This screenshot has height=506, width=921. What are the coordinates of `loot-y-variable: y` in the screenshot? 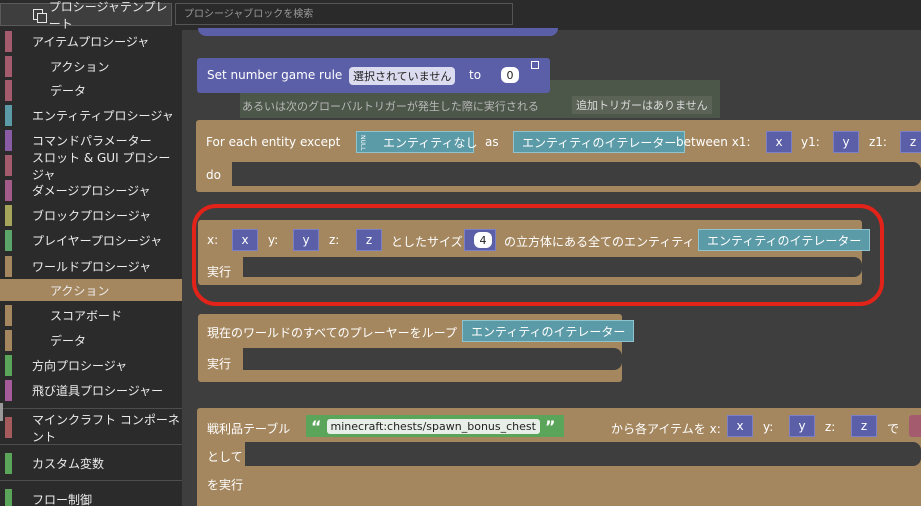 It's located at (802, 426).